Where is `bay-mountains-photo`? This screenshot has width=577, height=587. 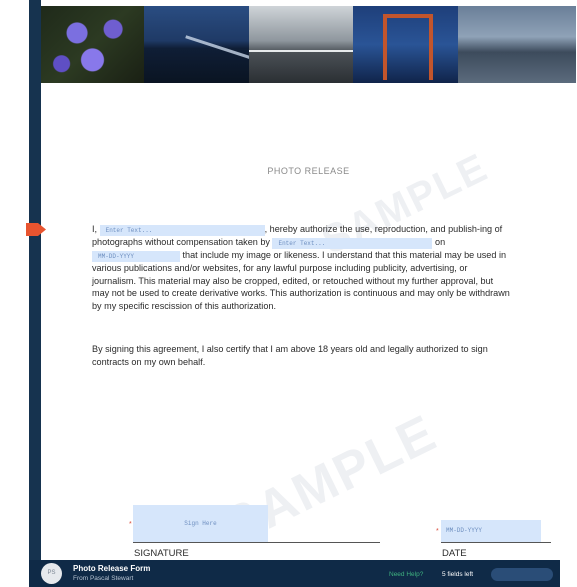 bay-mountains-photo is located at coordinates (517, 44).